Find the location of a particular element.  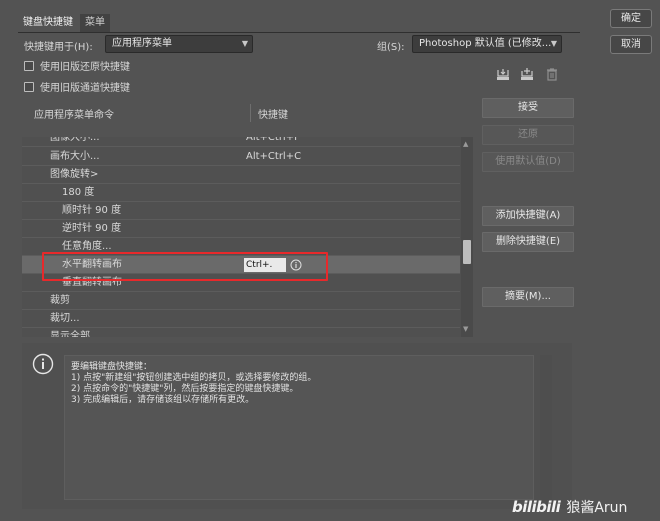

row-shortcut: Alt+Ctrl+I is located at coordinates (271, 142).